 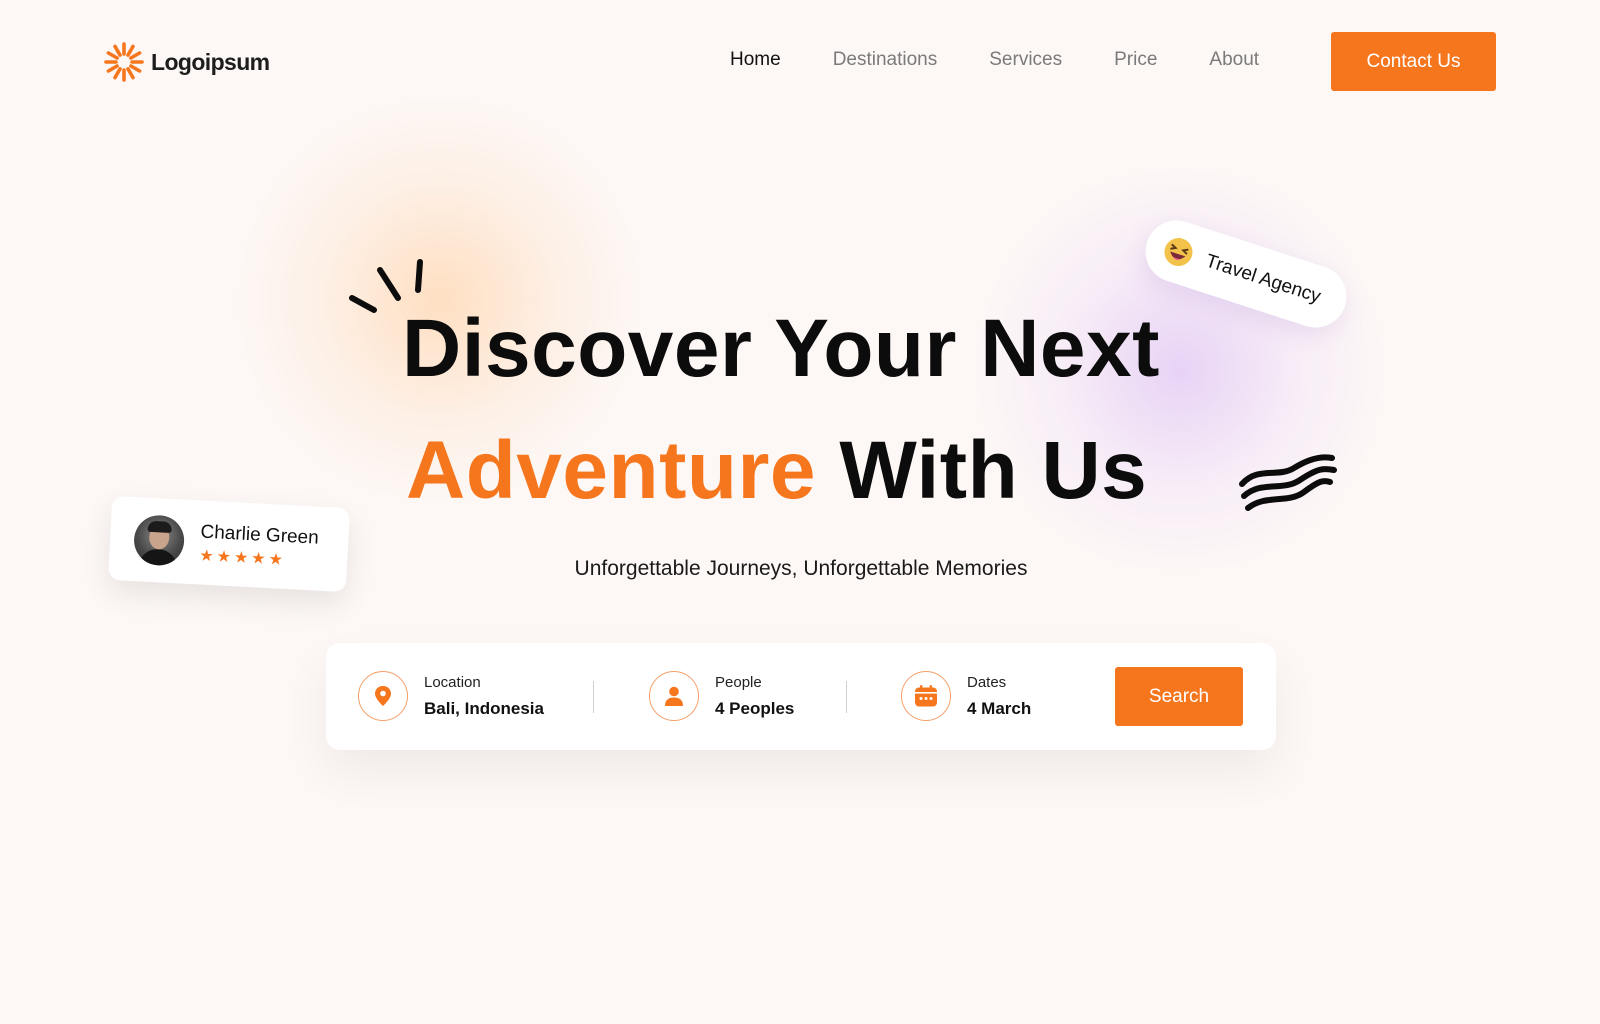 I want to click on nav-item-about: About, so click(x=1234, y=60).